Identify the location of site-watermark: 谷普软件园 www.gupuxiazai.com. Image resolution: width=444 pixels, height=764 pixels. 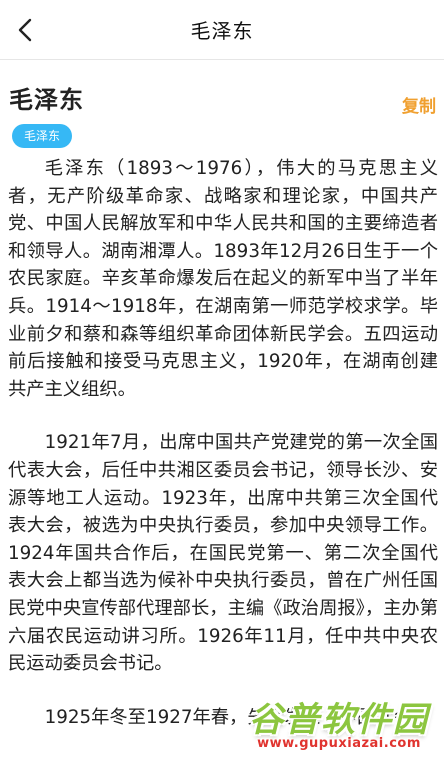
(339, 727).